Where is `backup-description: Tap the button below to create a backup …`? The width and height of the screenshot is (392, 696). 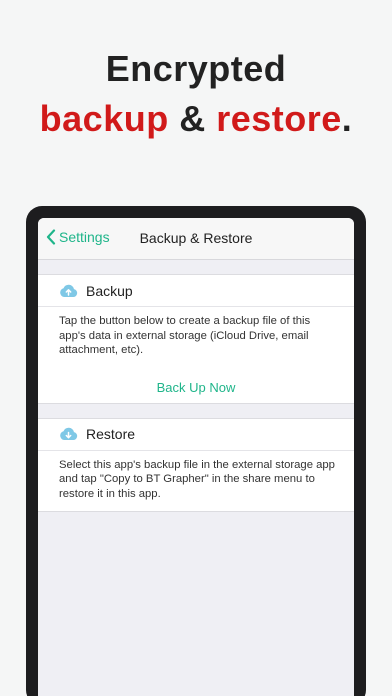 backup-description: Tap the button below to create a backup … is located at coordinates (185, 335).